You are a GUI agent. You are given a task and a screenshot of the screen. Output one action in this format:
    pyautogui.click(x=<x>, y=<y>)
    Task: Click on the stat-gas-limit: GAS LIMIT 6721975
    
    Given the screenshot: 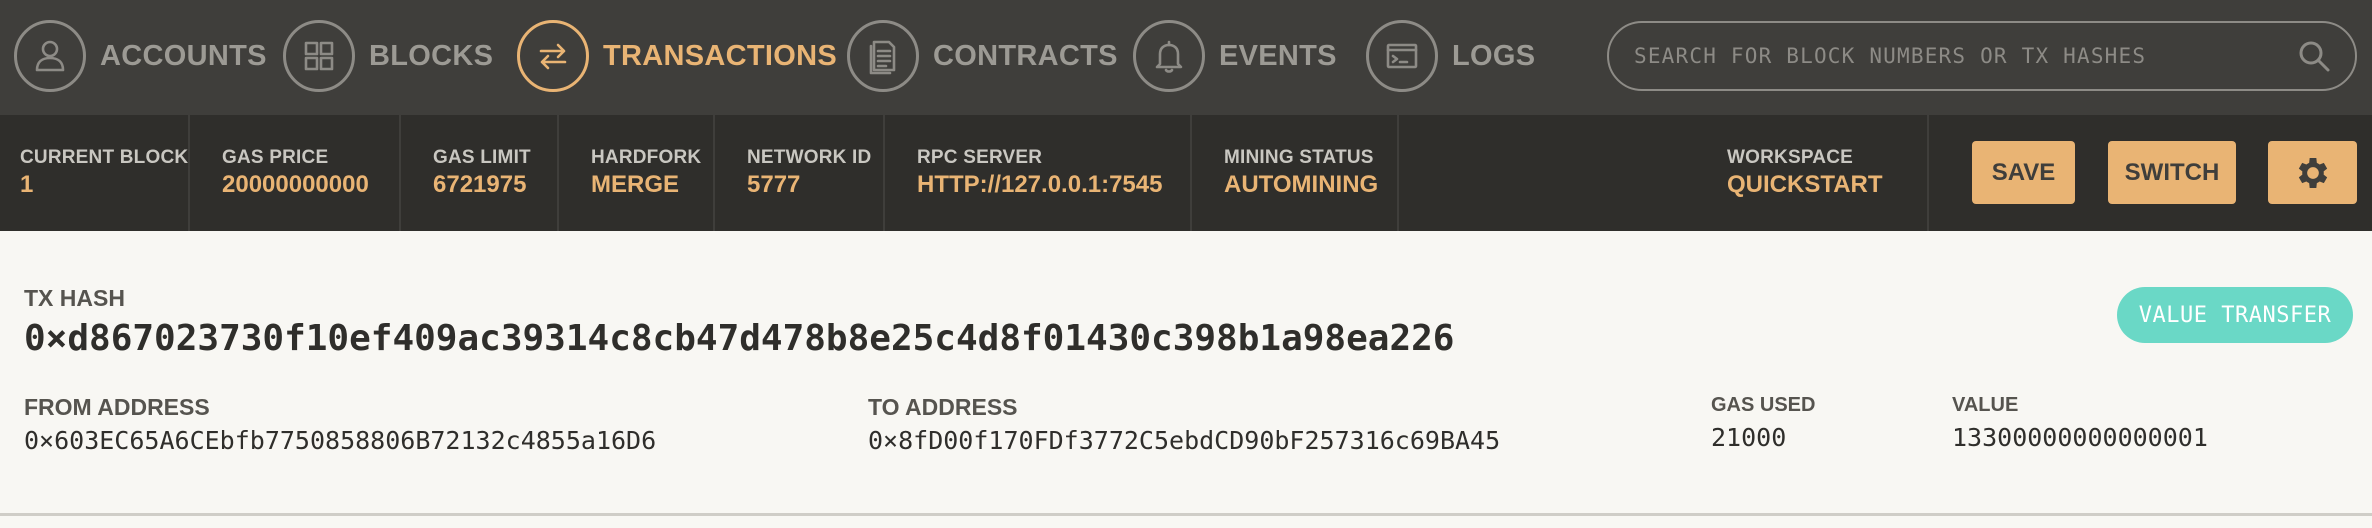 What is the action you would take?
    pyautogui.click(x=480, y=173)
    